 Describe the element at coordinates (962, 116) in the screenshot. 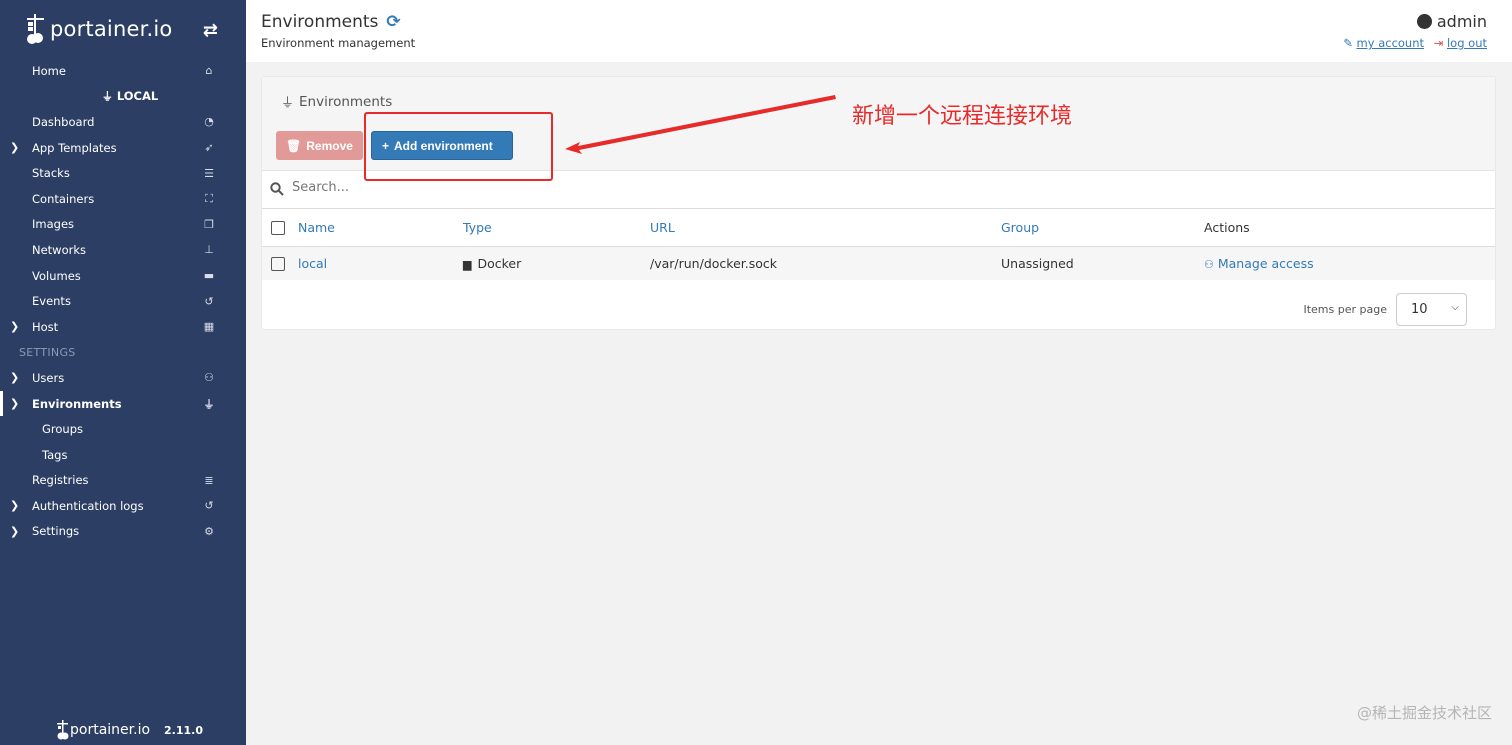

I see `annotation-text: 新增一个远程连接环境` at that location.